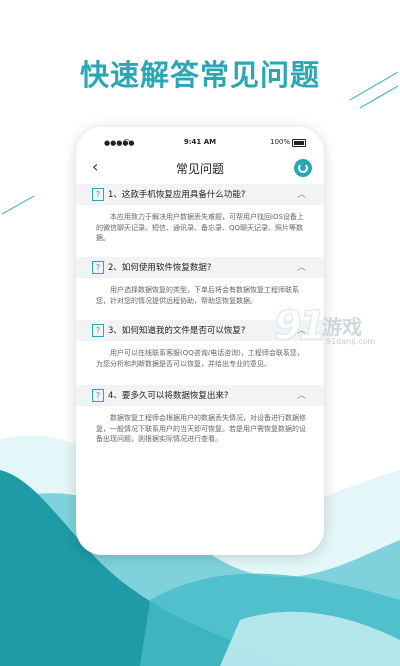 The width and height of the screenshot is (400, 666). What do you see at coordinates (301, 326) in the screenshot?
I see `watermark-number: 91` at bounding box center [301, 326].